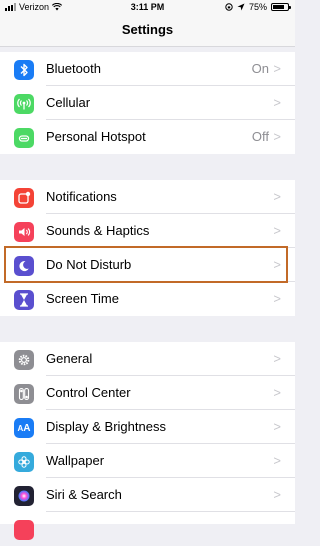 This screenshot has height=546, width=320. I want to click on settings-row-sounds-haptics: Sounds & Haptics >, so click(147, 231).